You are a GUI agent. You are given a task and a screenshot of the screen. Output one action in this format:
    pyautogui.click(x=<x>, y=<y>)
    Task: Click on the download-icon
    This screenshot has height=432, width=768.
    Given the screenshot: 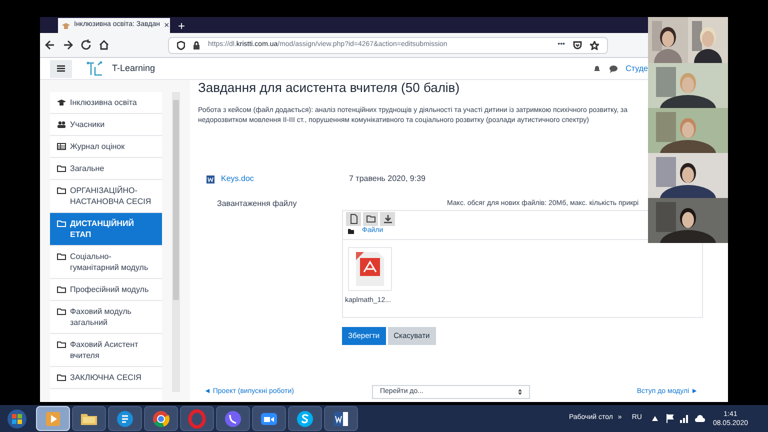 What is the action you would take?
    pyautogui.click(x=388, y=219)
    